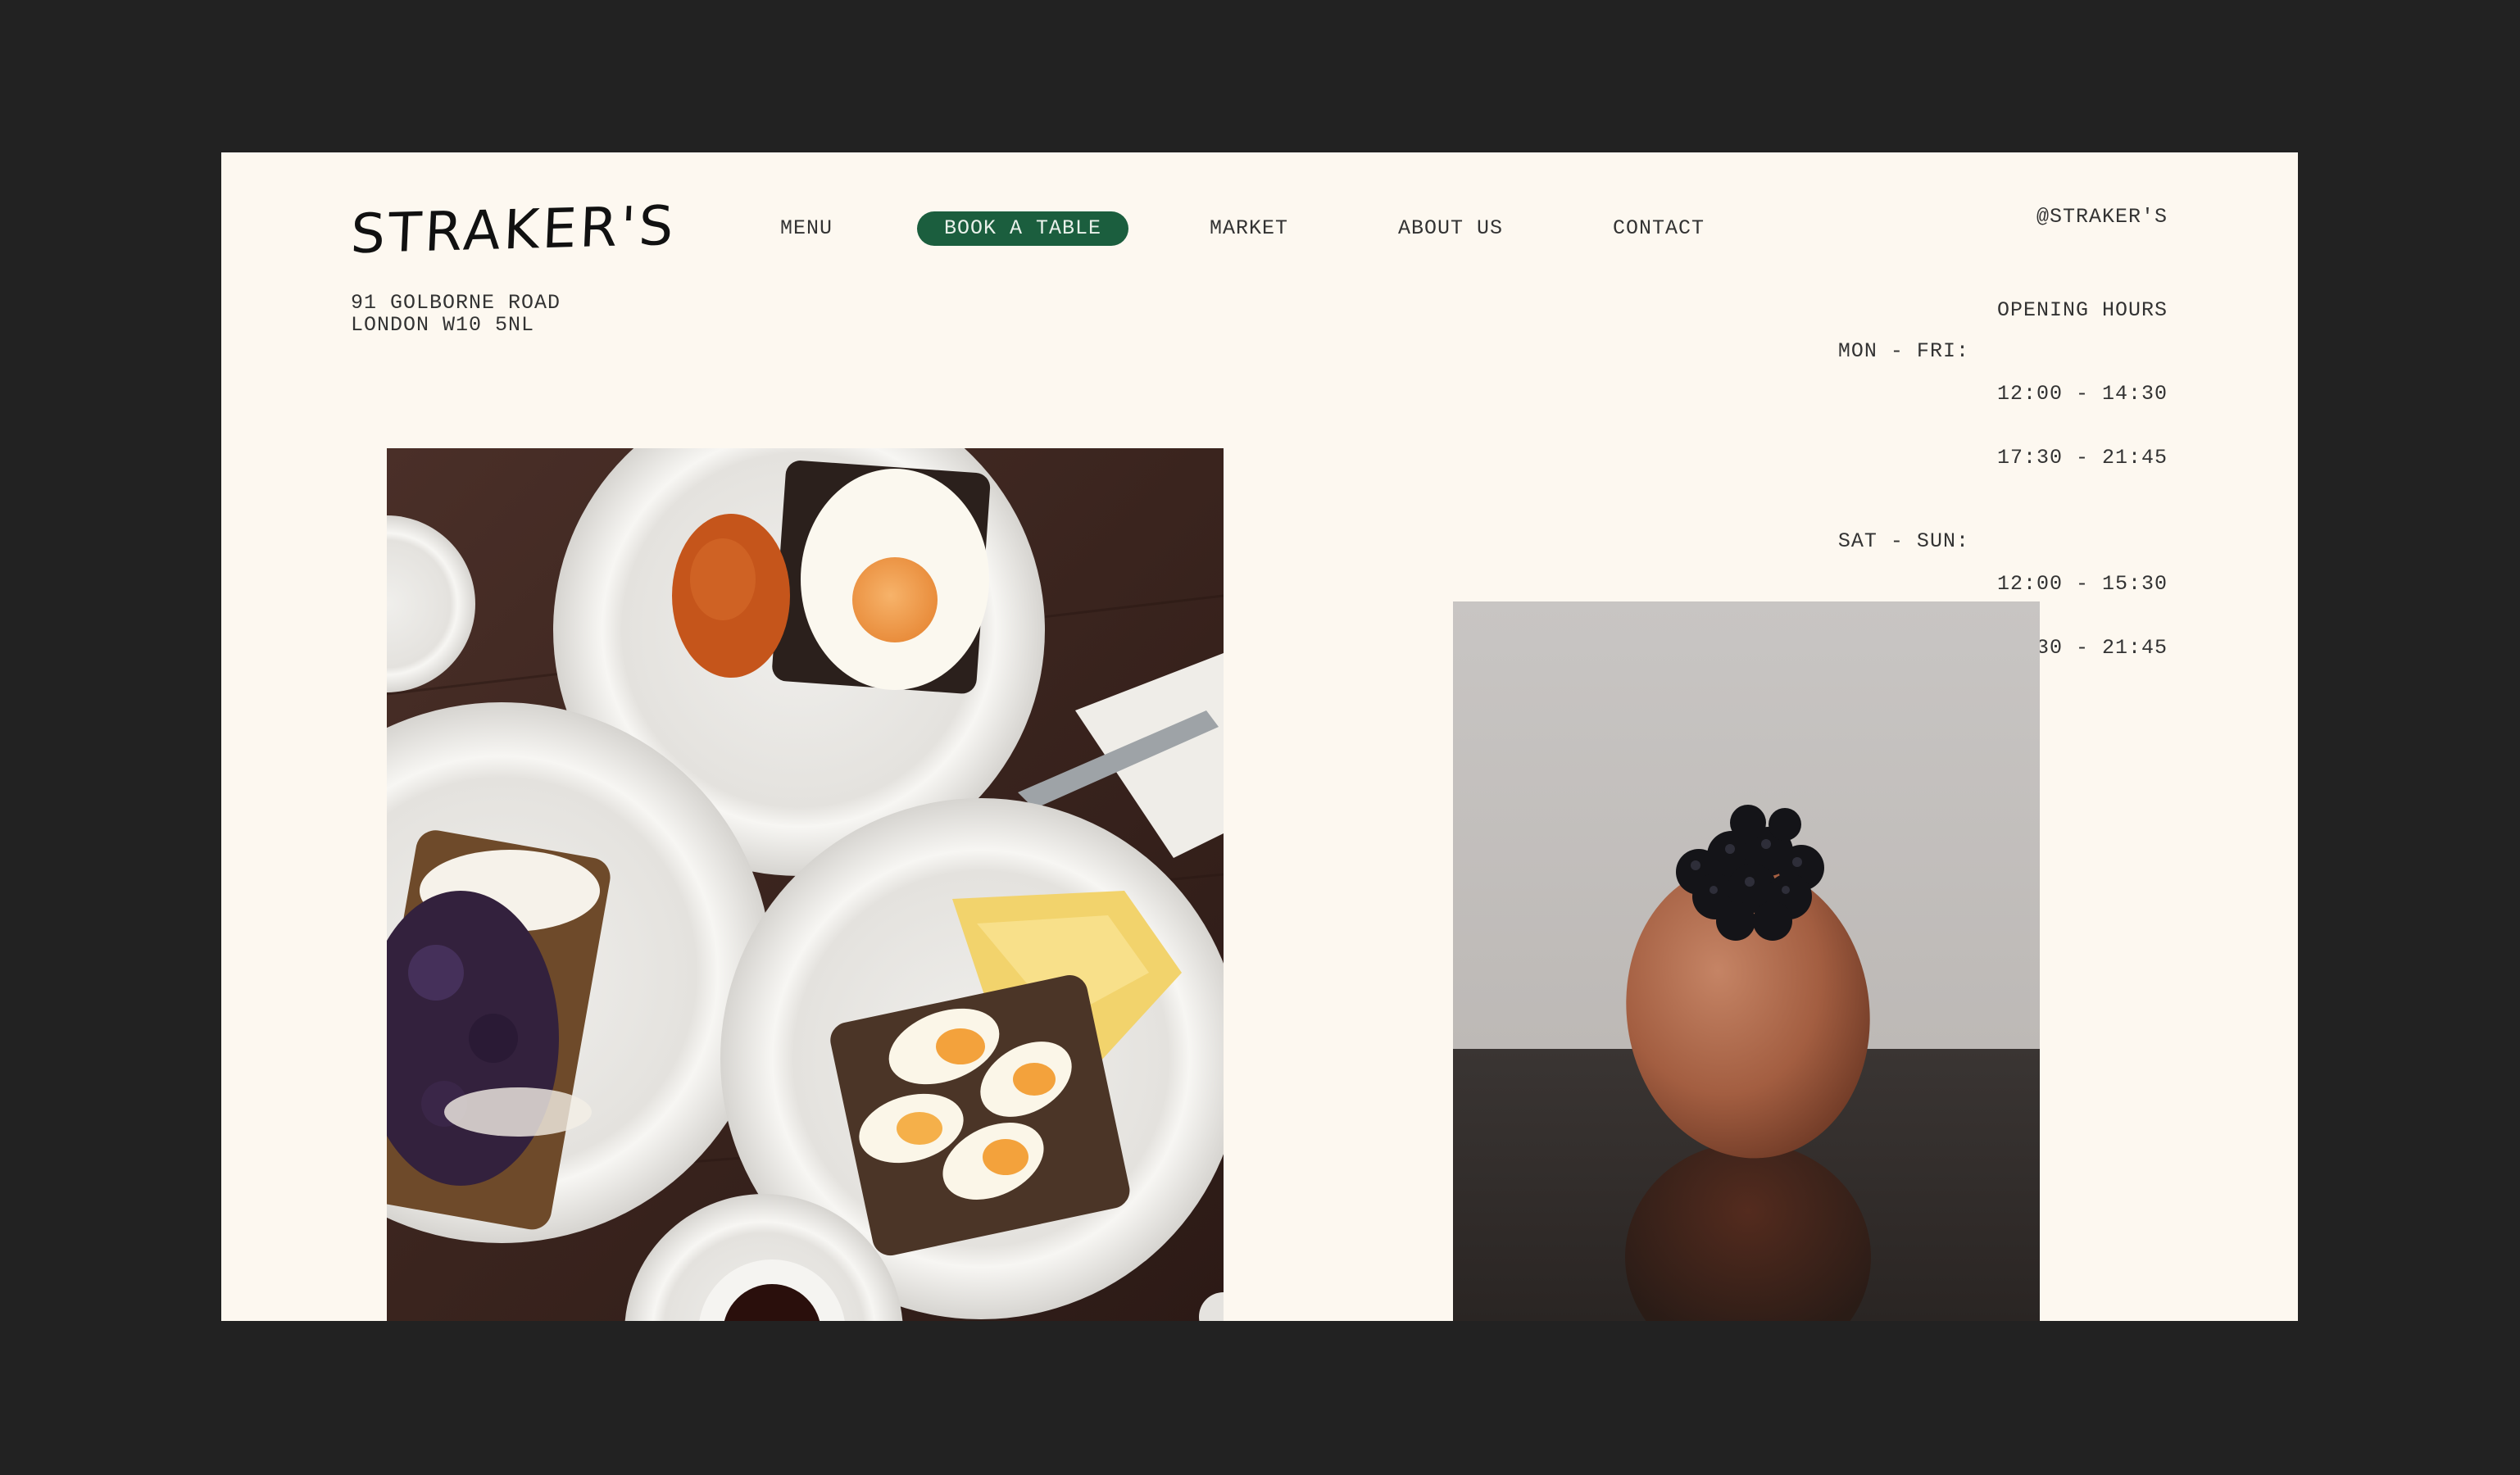 Image resolution: width=2520 pixels, height=1475 pixels. Describe the element at coordinates (806, 229) in the screenshot. I see `nav-menu-link: MENU` at that location.